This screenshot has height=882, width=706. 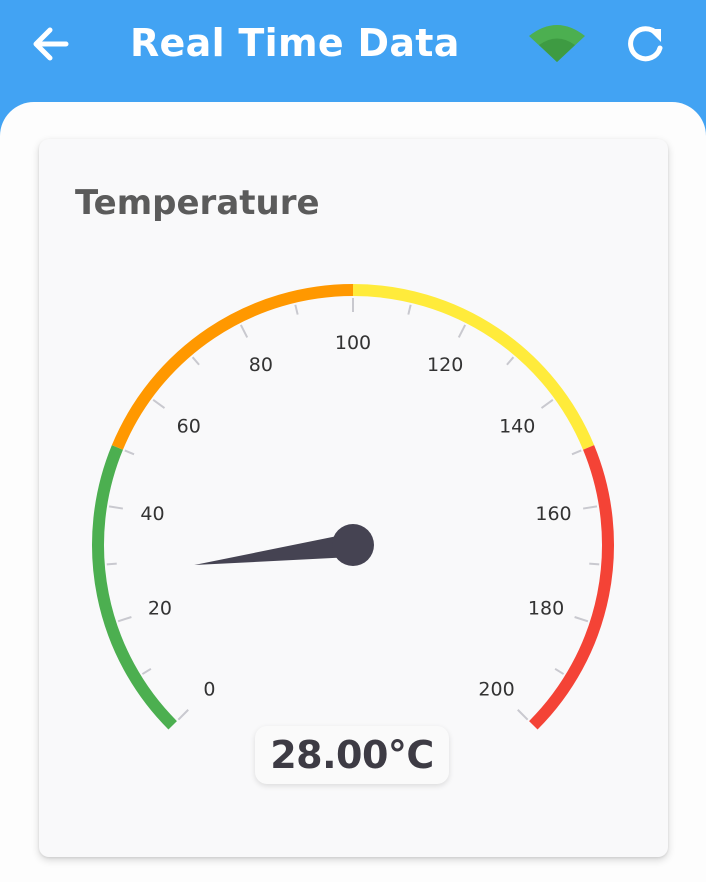 I want to click on wifi-icon, so click(x=557, y=44).